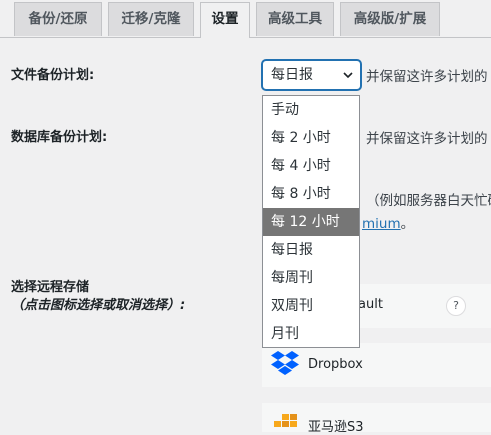 Image resolution: width=491 pixels, height=435 pixels. Describe the element at coordinates (292, 75) in the screenshot. I see `file-backup-selected-value: 每日报` at that location.